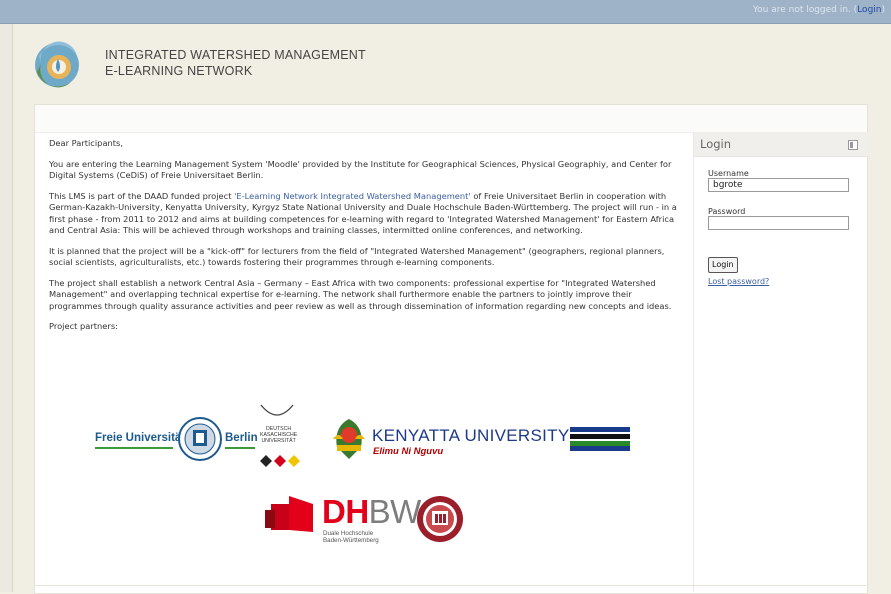 Image resolution: width=891 pixels, height=594 pixels. I want to click on top-bar: You are not logged in. (Login), so click(445, 12).